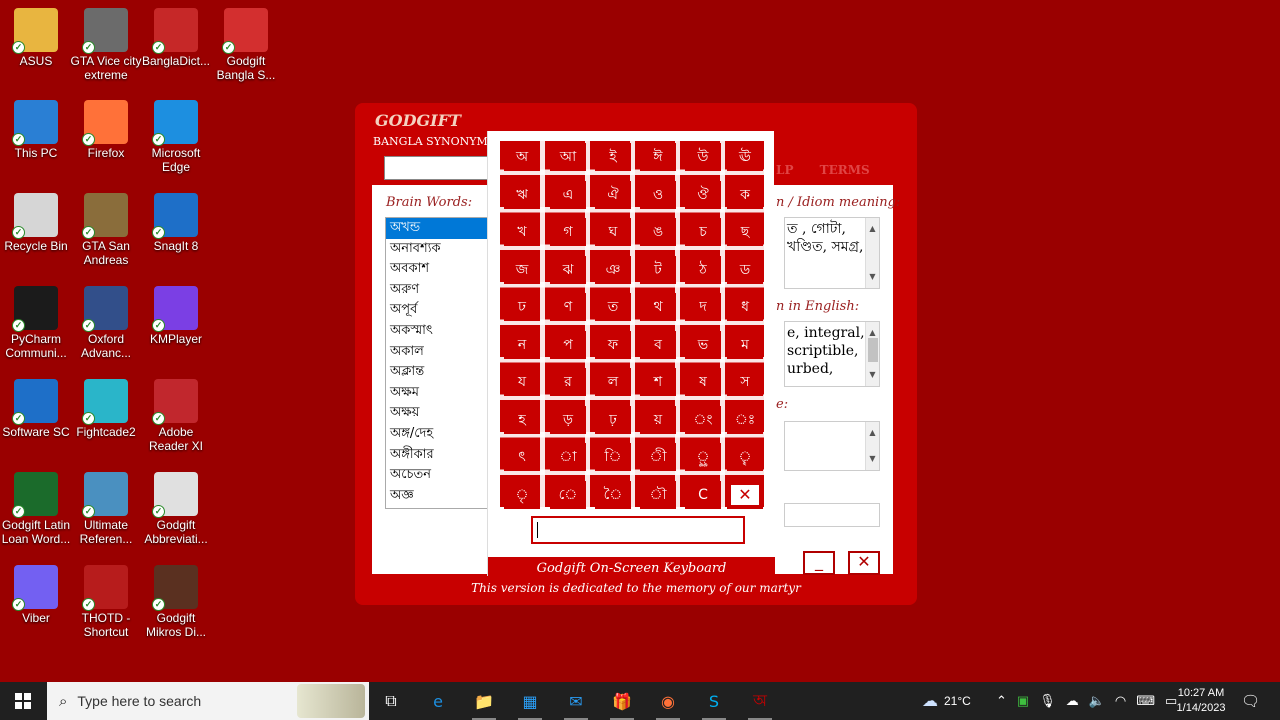 Image resolution: width=1280 pixels, height=720 pixels. Describe the element at coordinates (703, 307) in the screenshot. I see `keyboard-key: দ` at that location.